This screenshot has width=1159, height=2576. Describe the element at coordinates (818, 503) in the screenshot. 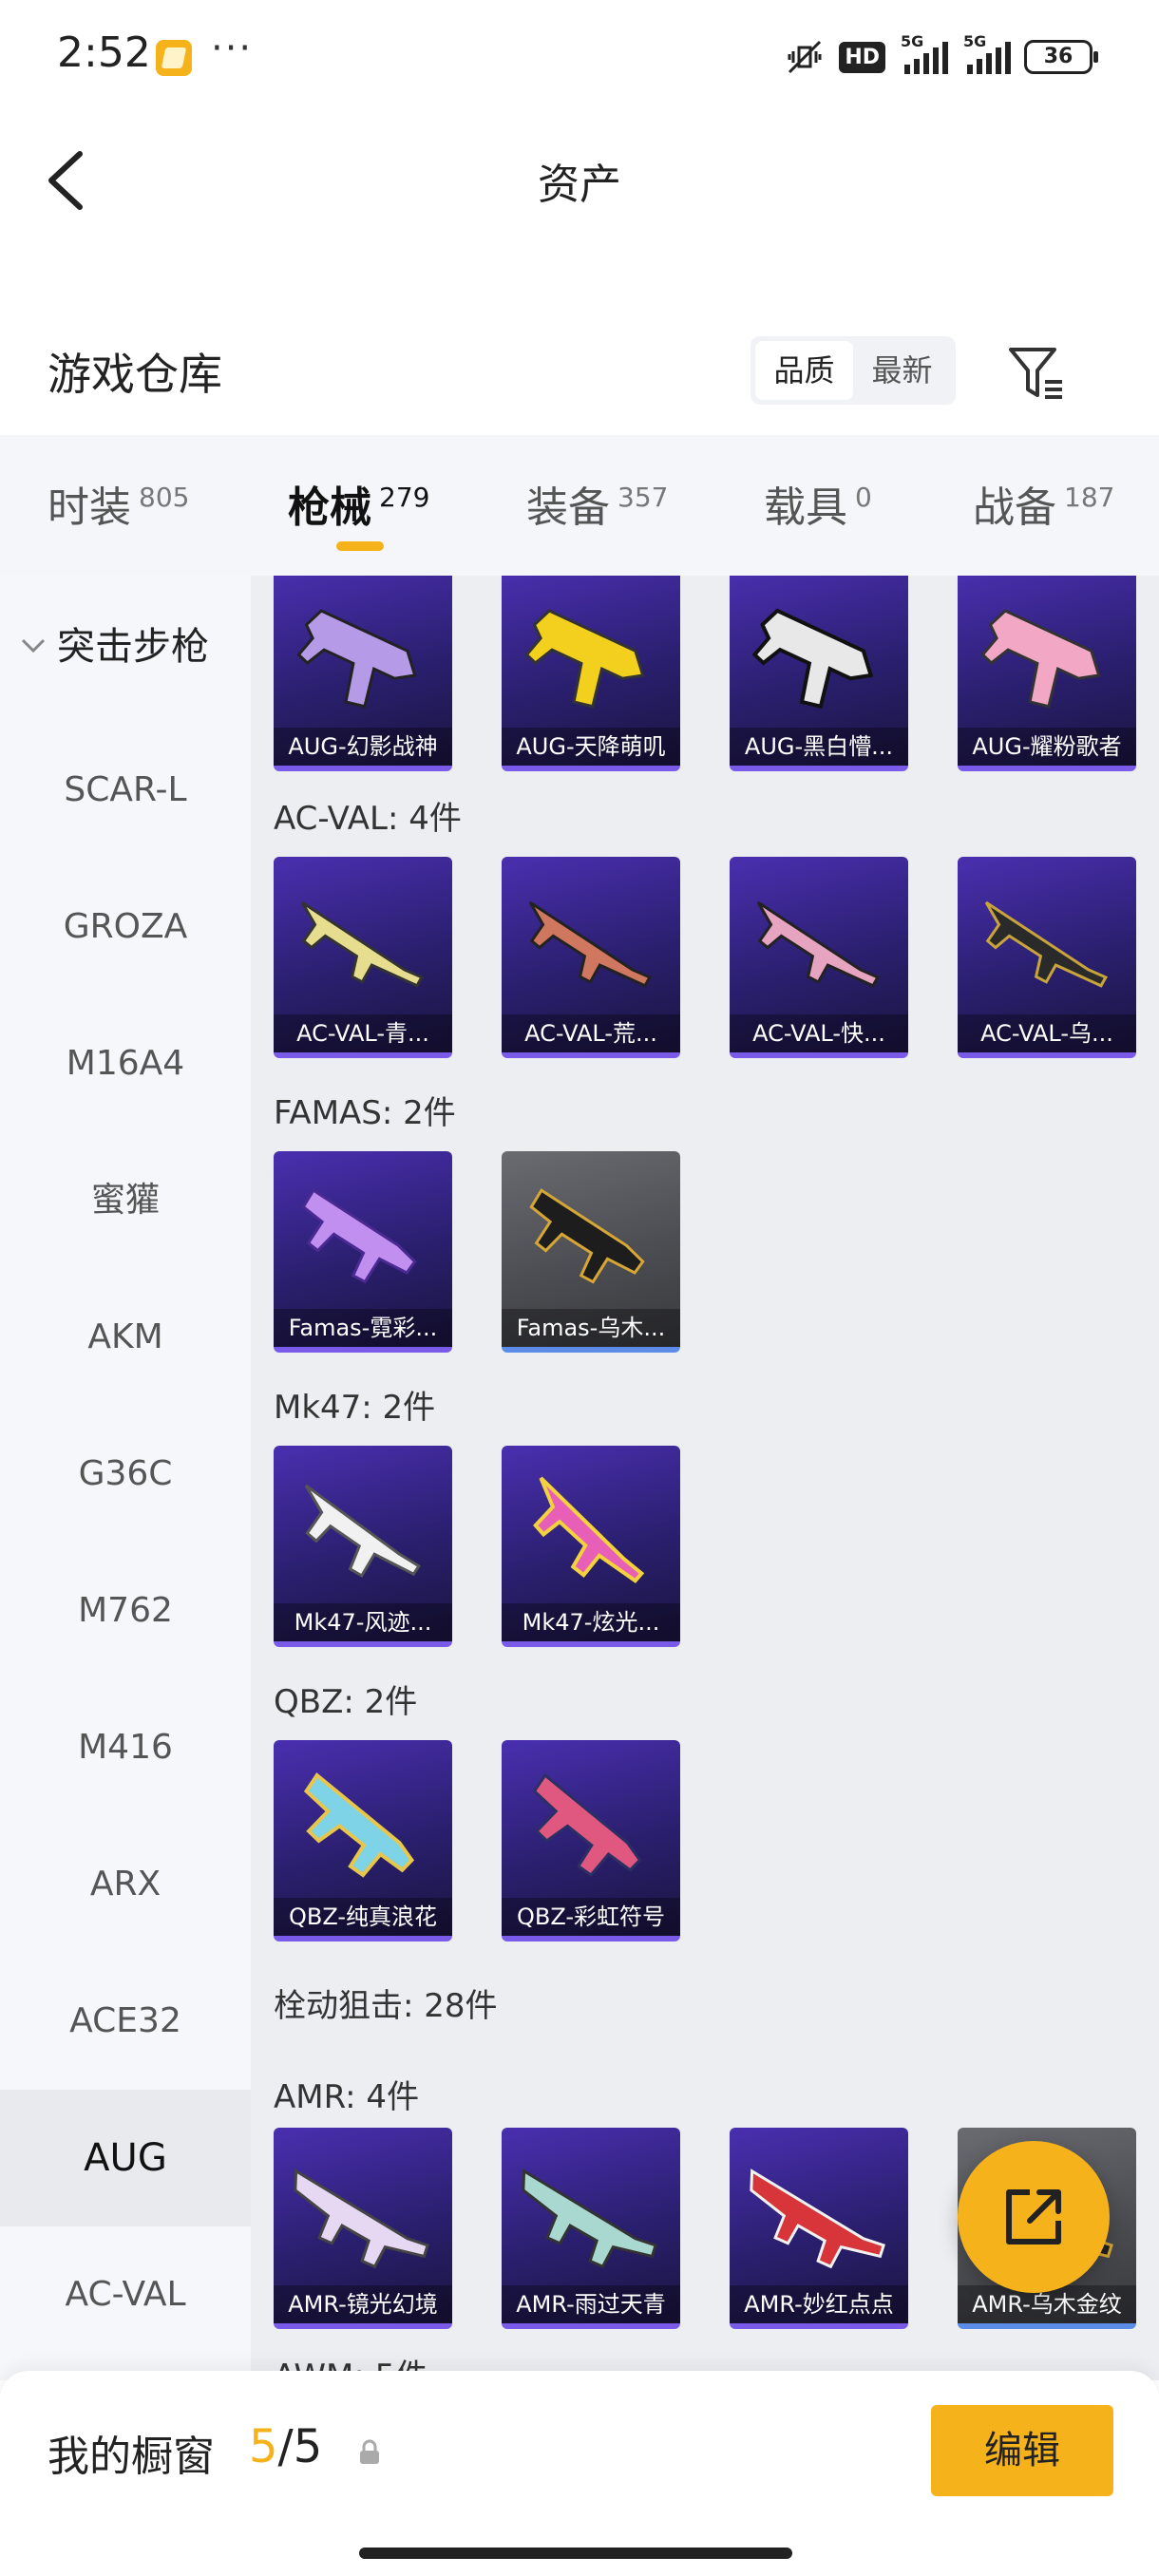

I see `tab-vehicles: 载具 0` at that location.